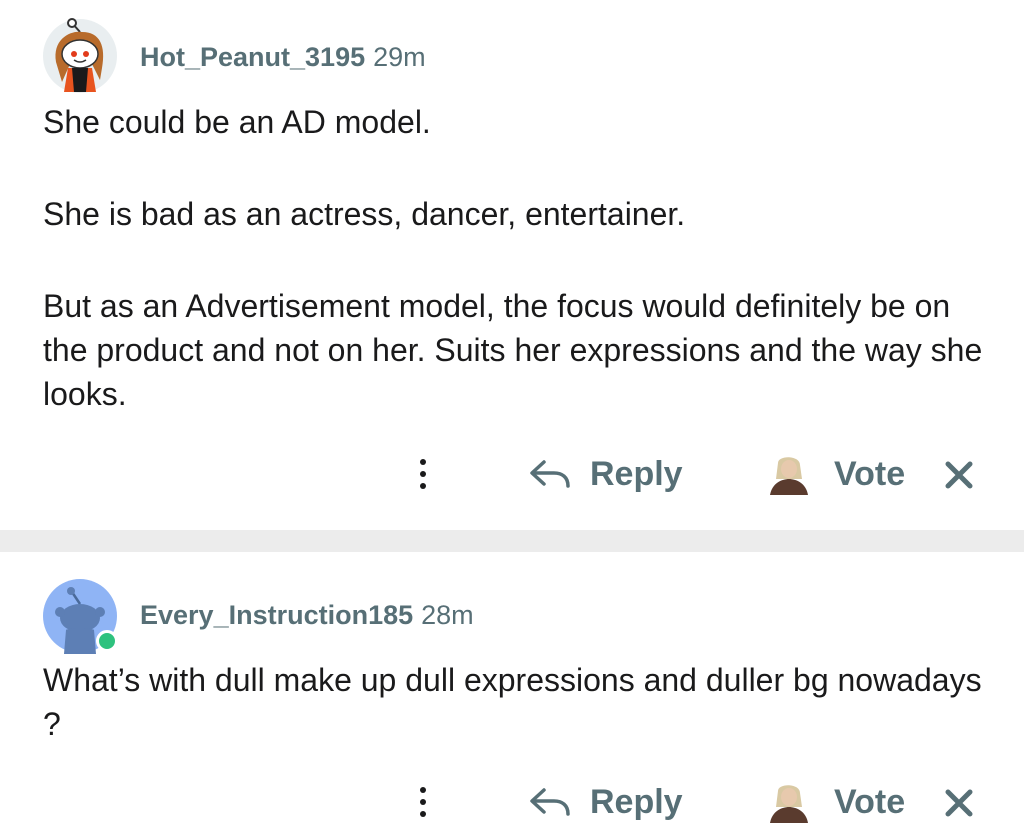  Describe the element at coordinates (107, 641) in the screenshot. I see `online-status-indicator` at that location.